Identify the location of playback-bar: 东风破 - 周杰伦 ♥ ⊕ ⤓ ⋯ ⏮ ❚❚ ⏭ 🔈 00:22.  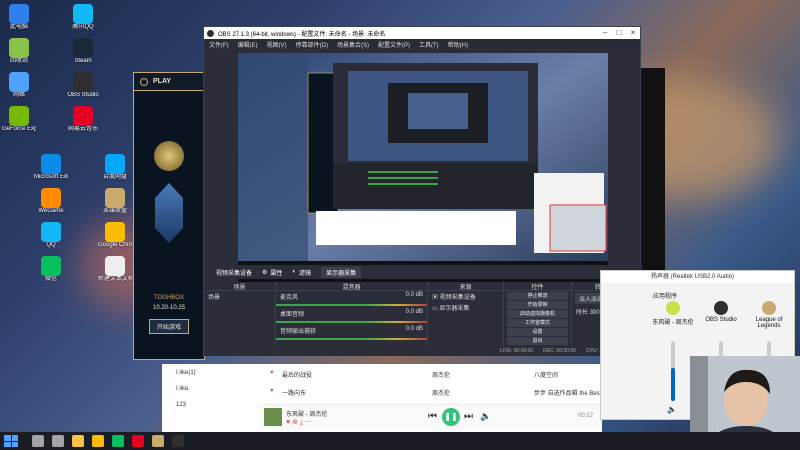
(430, 417).